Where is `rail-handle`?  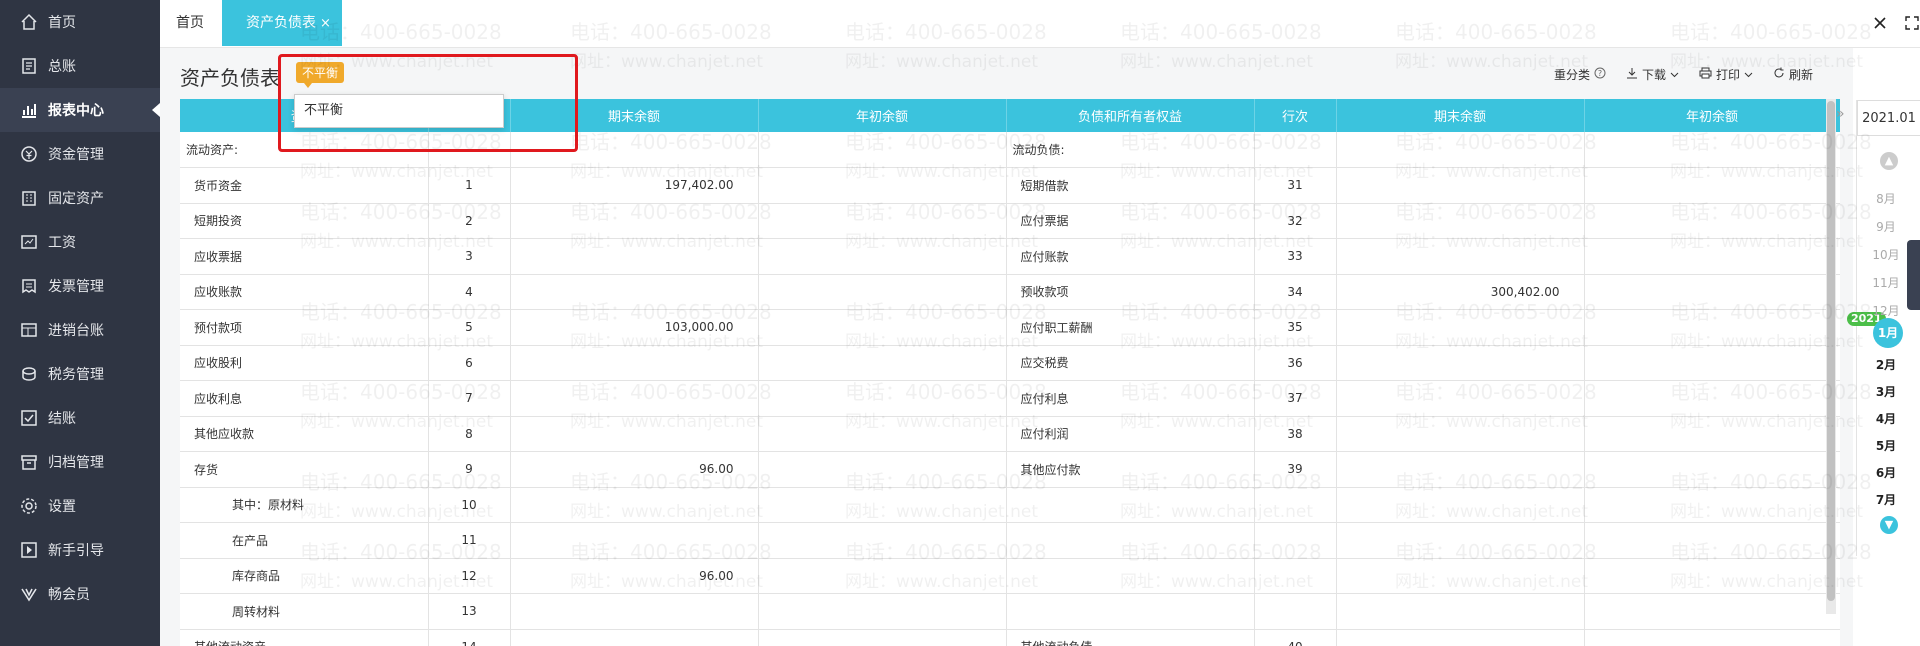
rail-handle is located at coordinates (1913, 275).